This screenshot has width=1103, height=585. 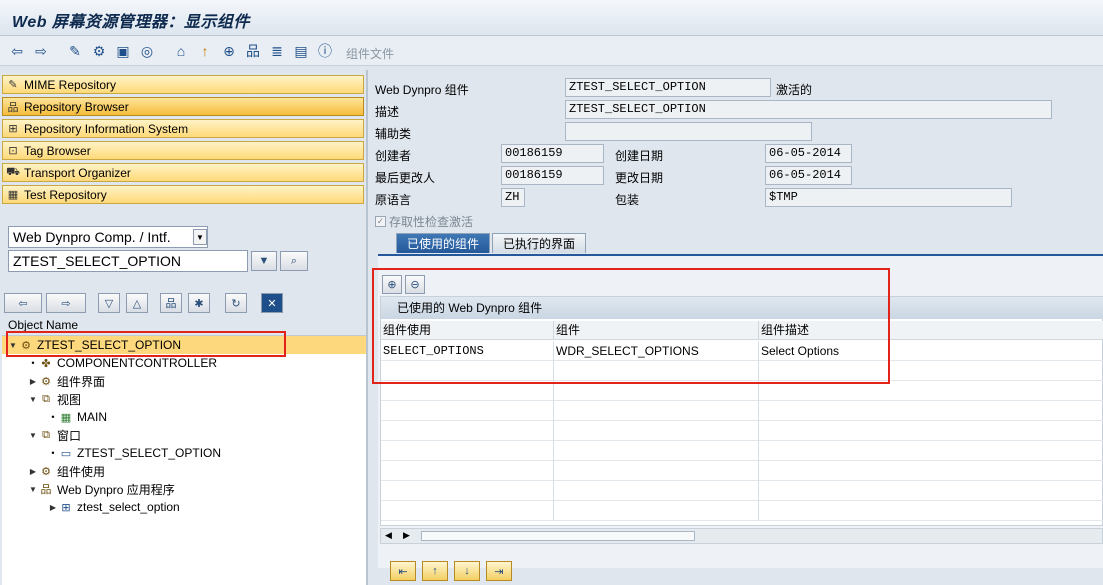 I want to click on hierarchy-icon: ⌂, so click(x=181, y=51).